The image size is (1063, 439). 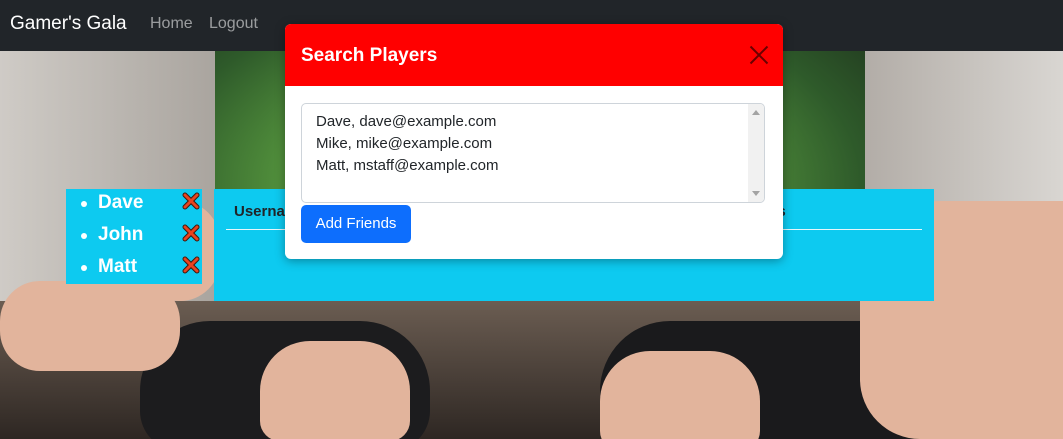 I want to click on scroll-down-arrow-icon, so click(x=756, y=193).